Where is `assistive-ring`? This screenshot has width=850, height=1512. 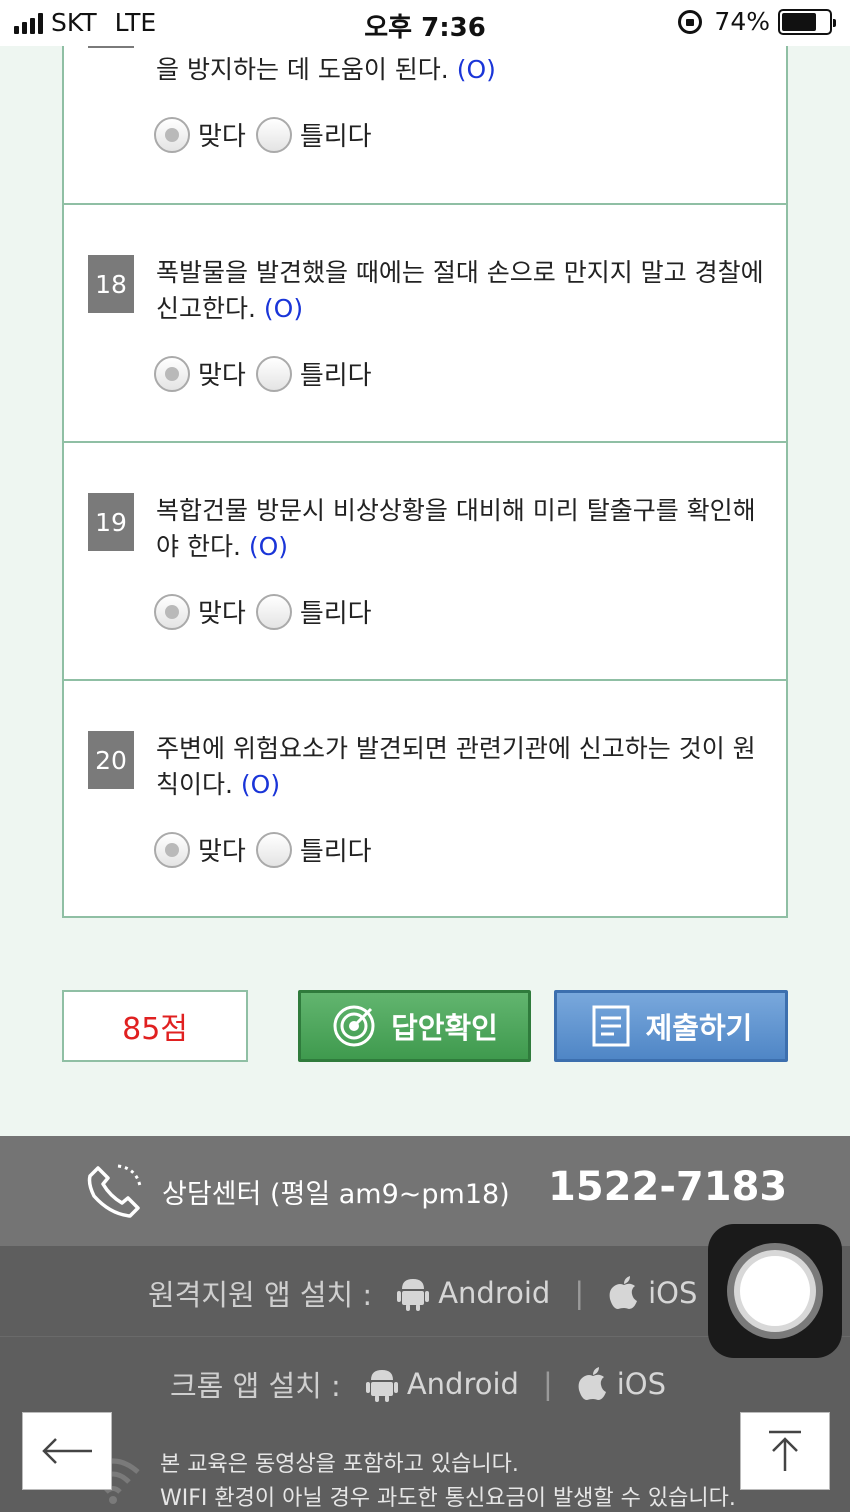 assistive-ring is located at coordinates (775, 1291).